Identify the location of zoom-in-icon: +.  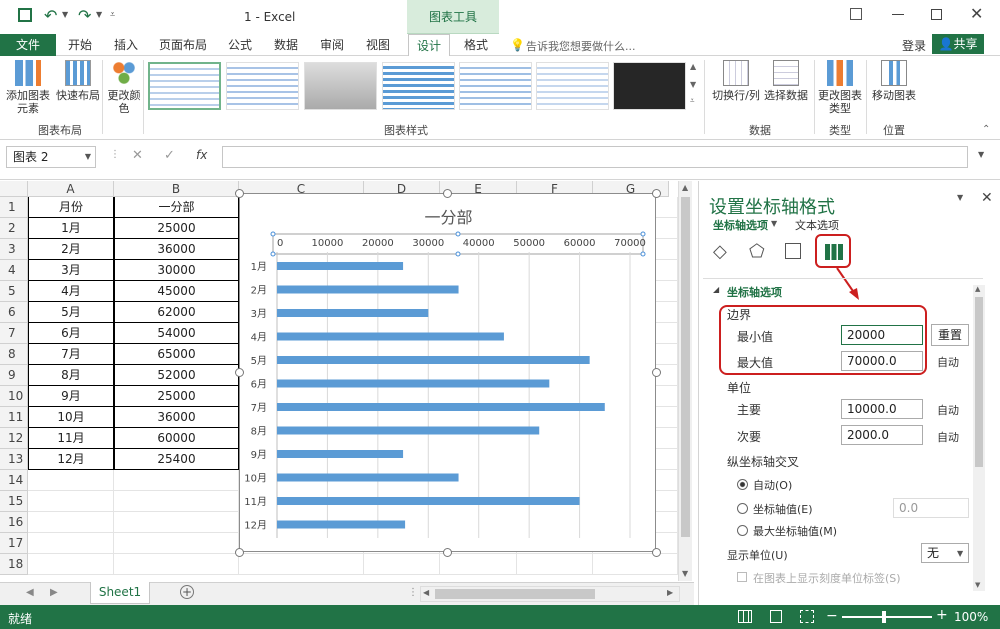
(942, 615).